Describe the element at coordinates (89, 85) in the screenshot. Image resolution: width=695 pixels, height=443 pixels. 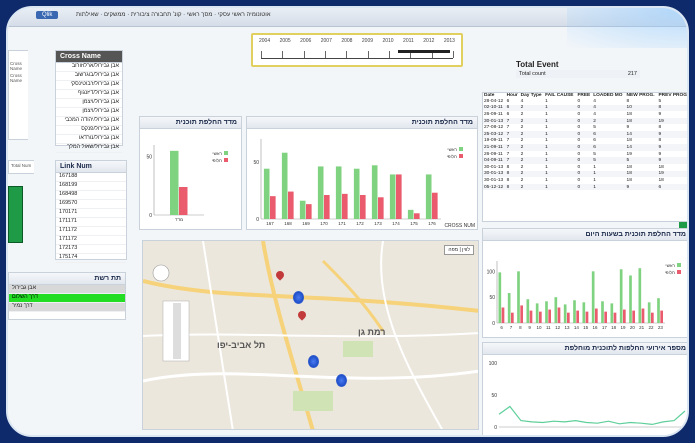
I see `cross-name-item: אבן גבירול/ז'בוטינסקי` at that location.